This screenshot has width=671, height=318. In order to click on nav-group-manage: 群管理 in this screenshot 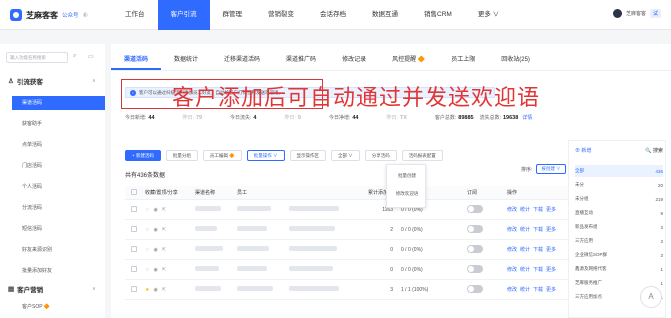, I will do `click(233, 15)`.